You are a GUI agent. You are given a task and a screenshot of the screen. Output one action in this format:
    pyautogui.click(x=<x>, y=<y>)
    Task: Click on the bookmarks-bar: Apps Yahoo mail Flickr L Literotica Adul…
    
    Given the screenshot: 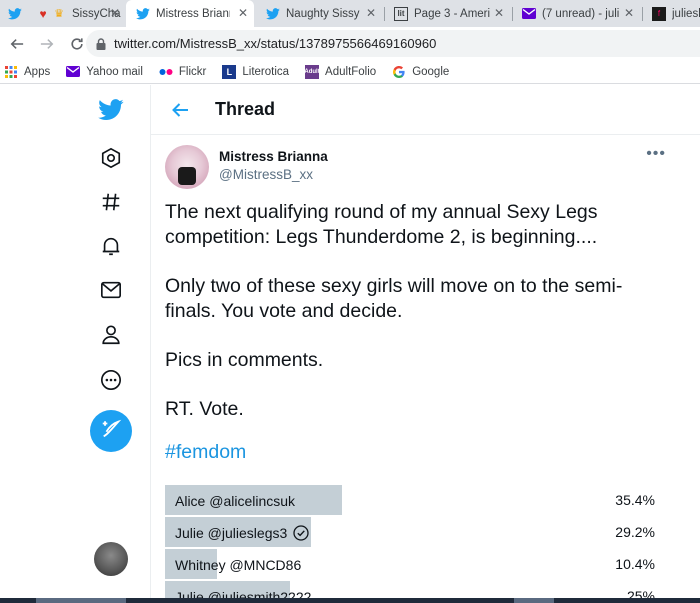 What is the action you would take?
    pyautogui.click(x=350, y=72)
    